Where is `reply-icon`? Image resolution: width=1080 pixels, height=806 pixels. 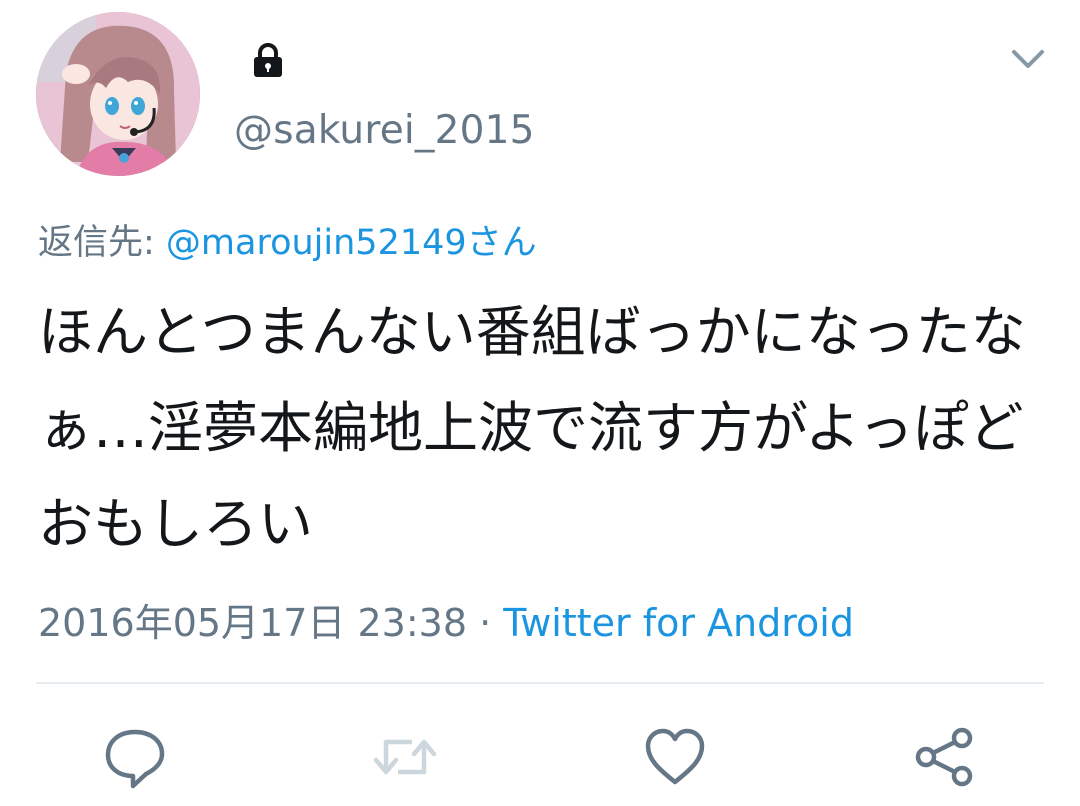 reply-icon is located at coordinates (135, 759).